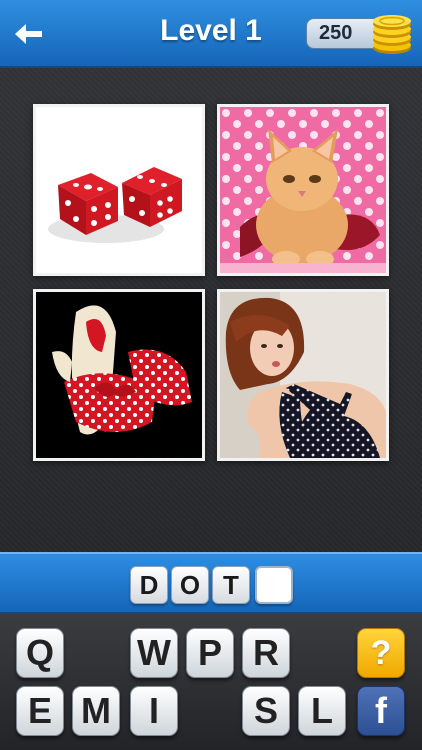 The image size is (422, 750). Describe the element at coordinates (303, 190) in the screenshot. I see `kitten-image` at that location.